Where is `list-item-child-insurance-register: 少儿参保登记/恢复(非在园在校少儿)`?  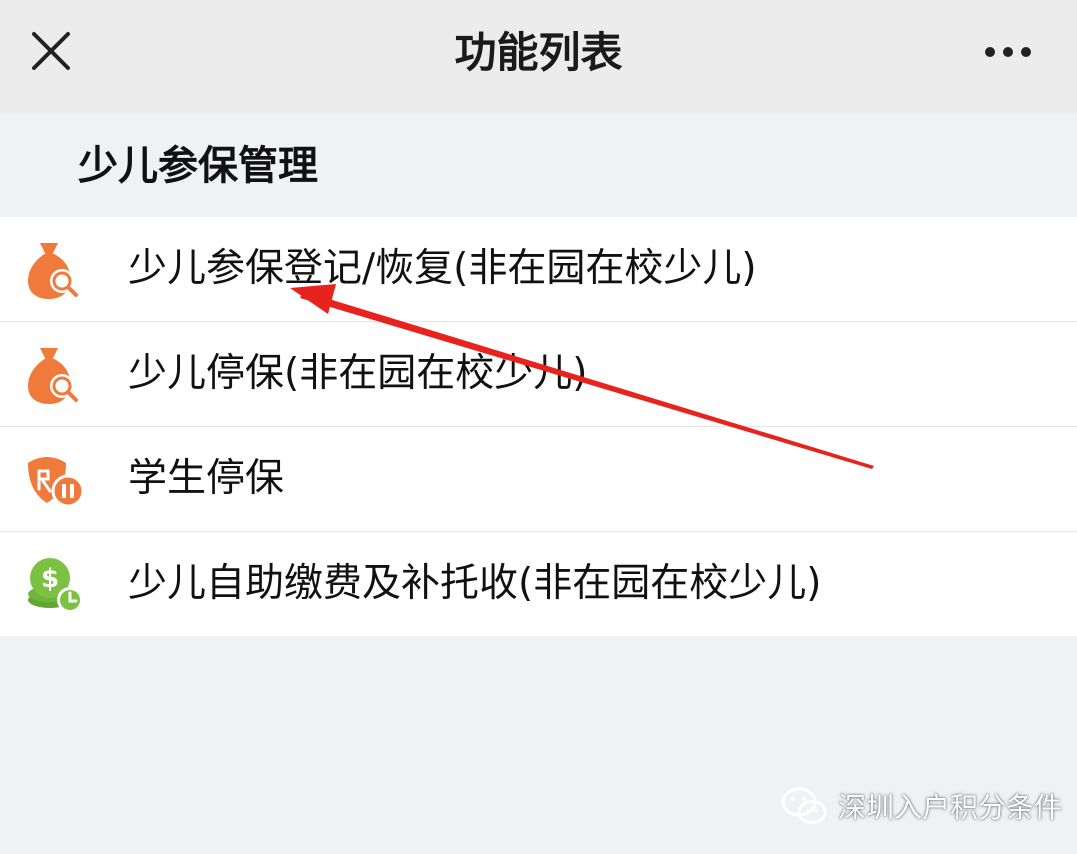 list-item-child-insurance-register: 少儿参保登记/恢复(非在园在校少儿) is located at coordinates (538, 269).